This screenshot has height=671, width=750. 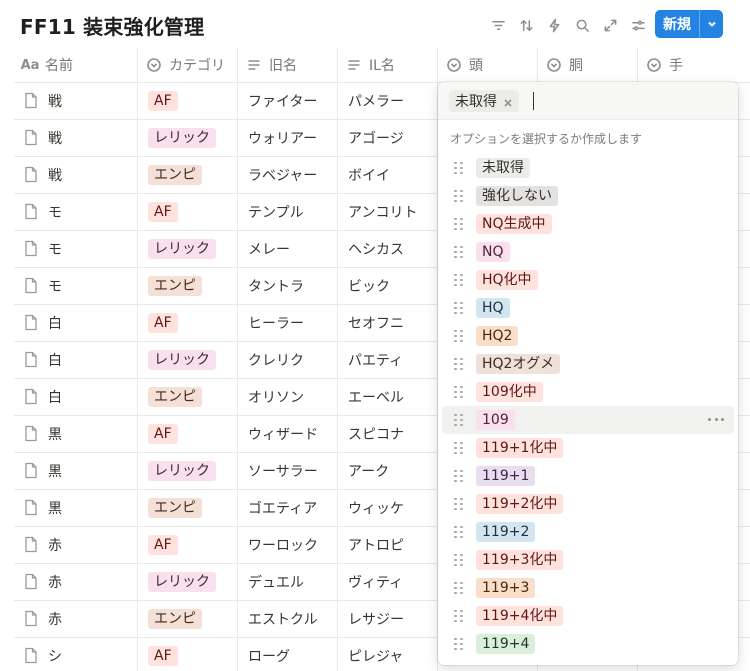 What do you see at coordinates (588, 196) in the screenshot?
I see `option-item: 強化しない` at bounding box center [588, 196].